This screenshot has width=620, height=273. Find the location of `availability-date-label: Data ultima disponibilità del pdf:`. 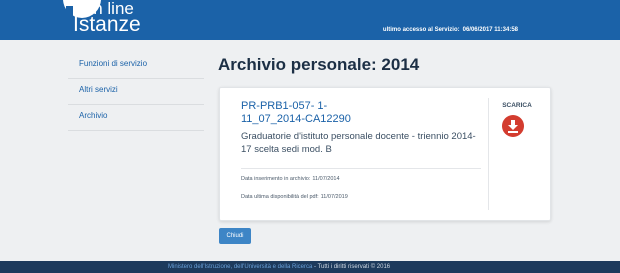

availability-date-label: Data ultima disponibilità del pdf: is located at coordinates (280, 197).